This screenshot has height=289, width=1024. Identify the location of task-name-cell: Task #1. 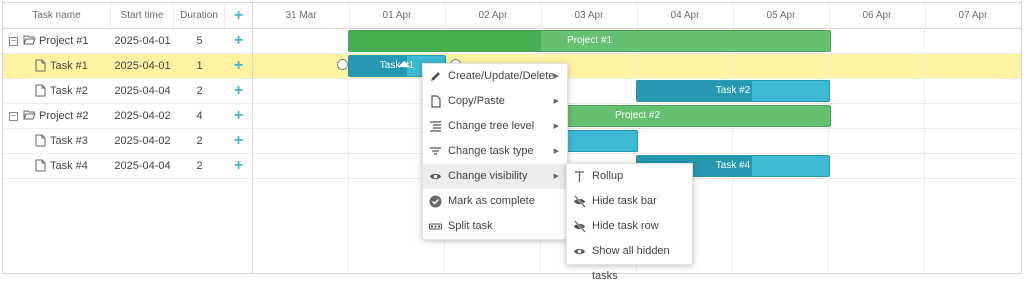
(57, 66).